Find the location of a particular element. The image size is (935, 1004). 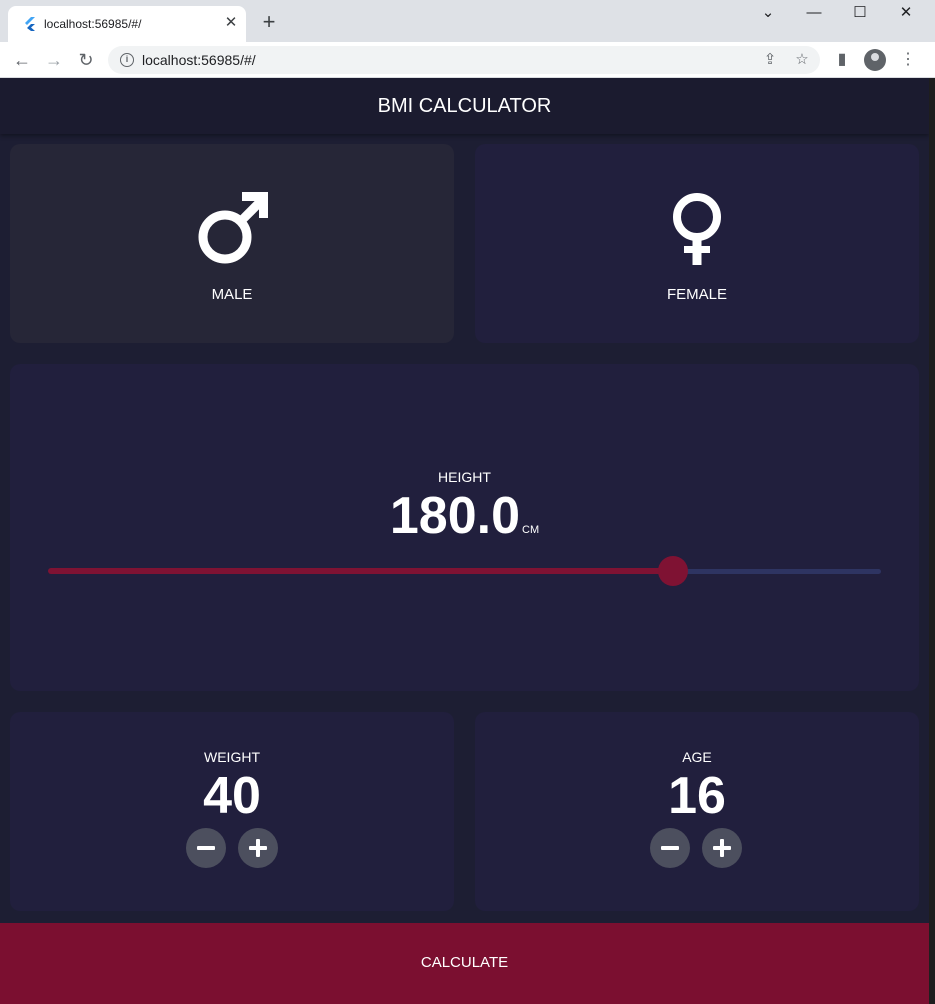

profile-avatar-icon is located at coordinates (875, 60).